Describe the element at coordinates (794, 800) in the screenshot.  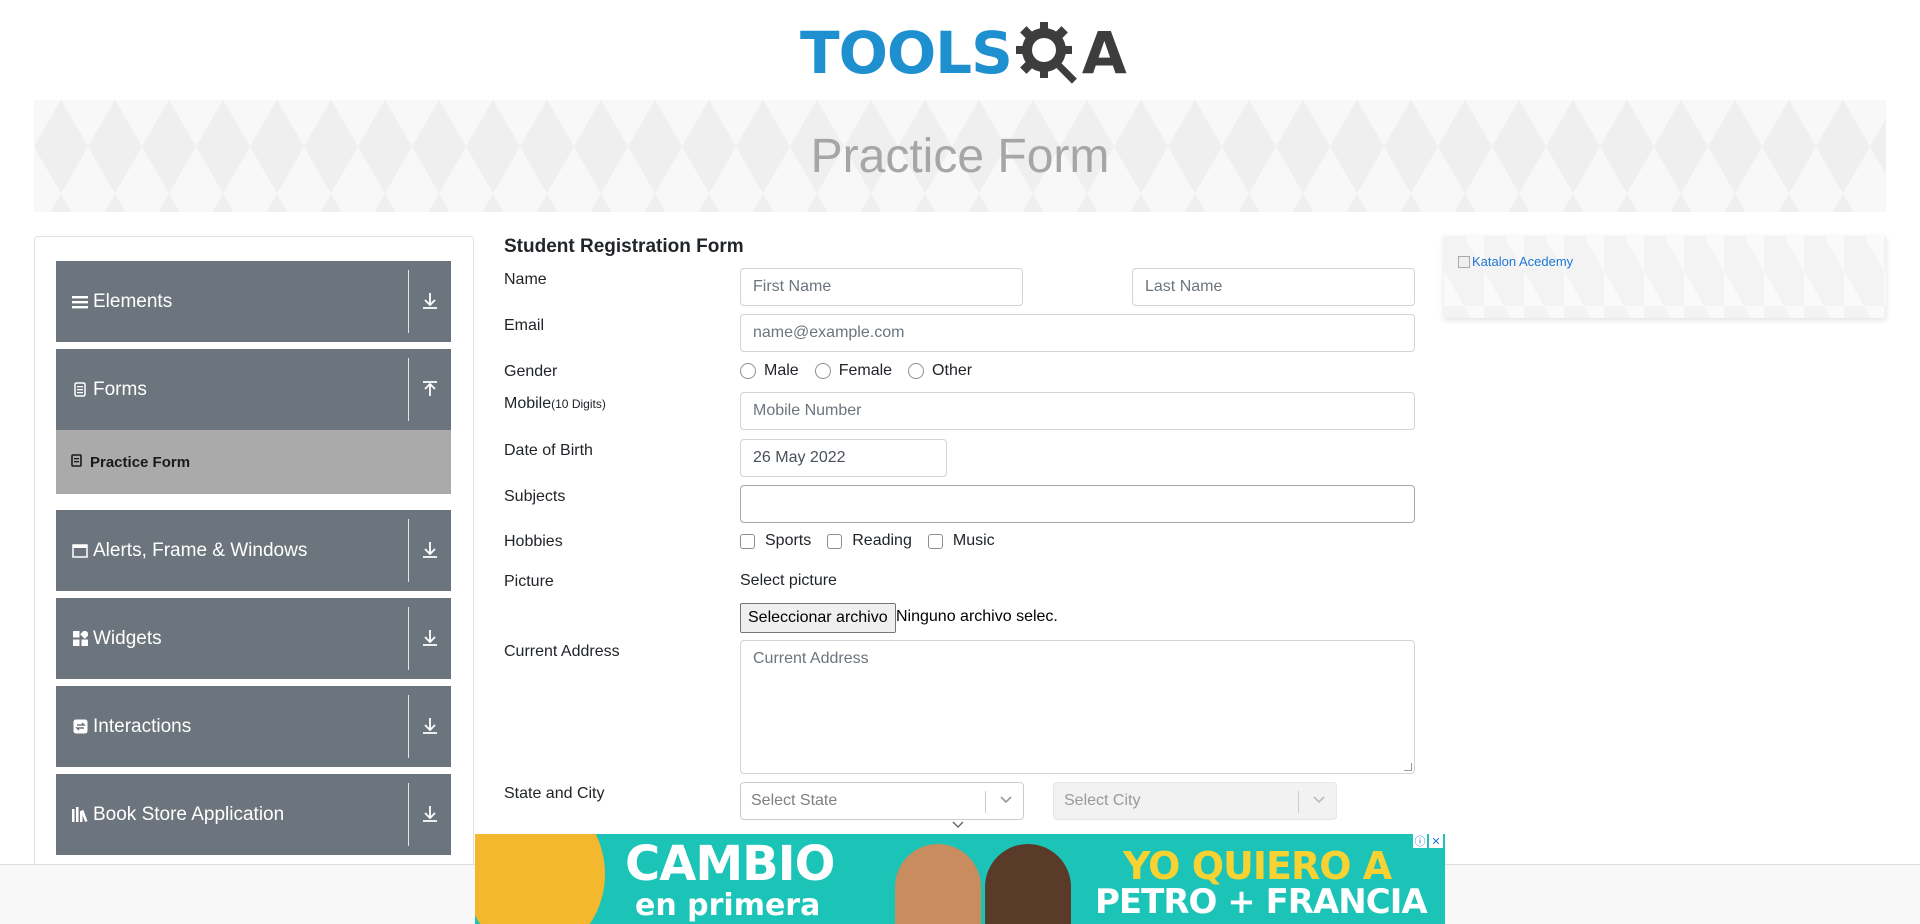
I see `state-placeholder: Select State` at that location.